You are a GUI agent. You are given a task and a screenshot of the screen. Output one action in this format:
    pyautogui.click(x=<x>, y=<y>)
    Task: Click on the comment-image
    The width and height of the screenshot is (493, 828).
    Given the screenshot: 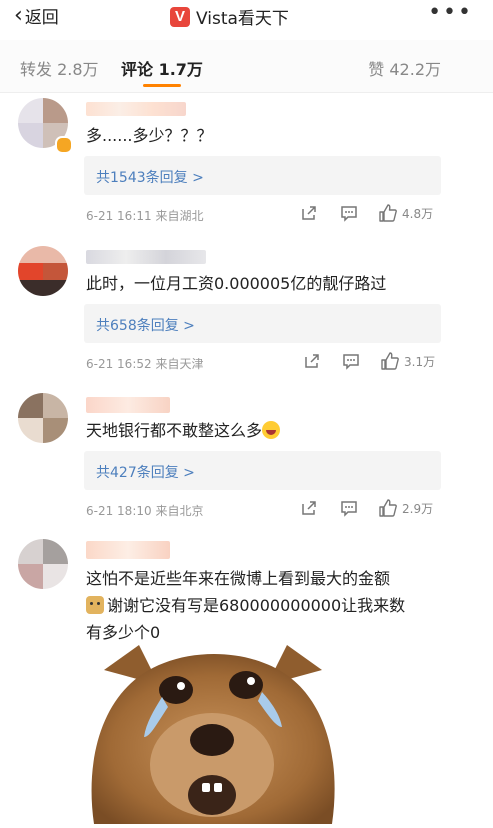 What is the action you would take?
    pyautogui.click(x=213, y=734)
    